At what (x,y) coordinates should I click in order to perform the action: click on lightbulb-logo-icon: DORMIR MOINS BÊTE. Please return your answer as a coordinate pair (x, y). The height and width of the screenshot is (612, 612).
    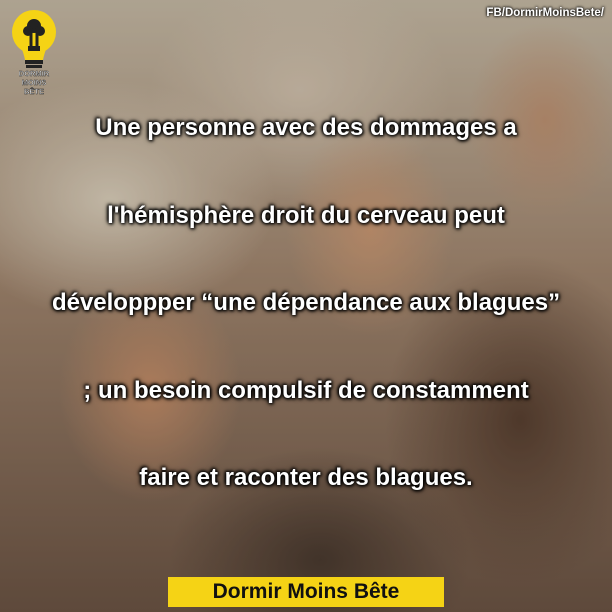
    Looking at the image, I should click on (34, 53).